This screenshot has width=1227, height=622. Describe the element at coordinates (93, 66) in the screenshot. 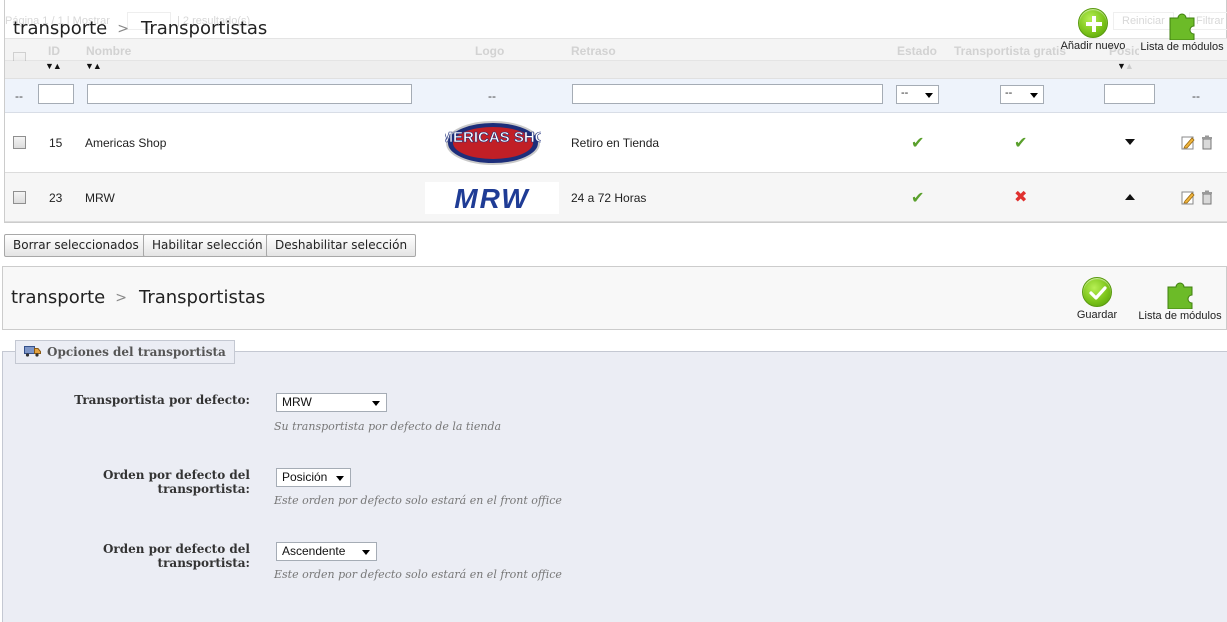

I see `sort-nombre-icon: ▼▲` at that location.